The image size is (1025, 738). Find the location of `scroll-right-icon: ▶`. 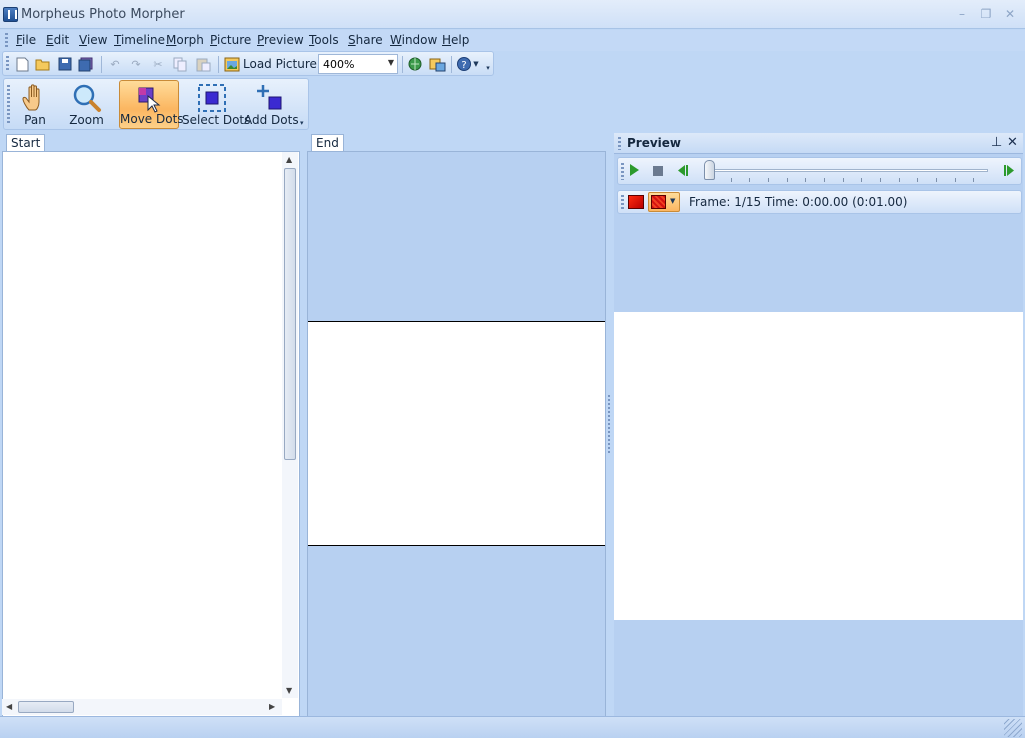

scroll-right-icon: ▶ is located at coordinates (272, 706).